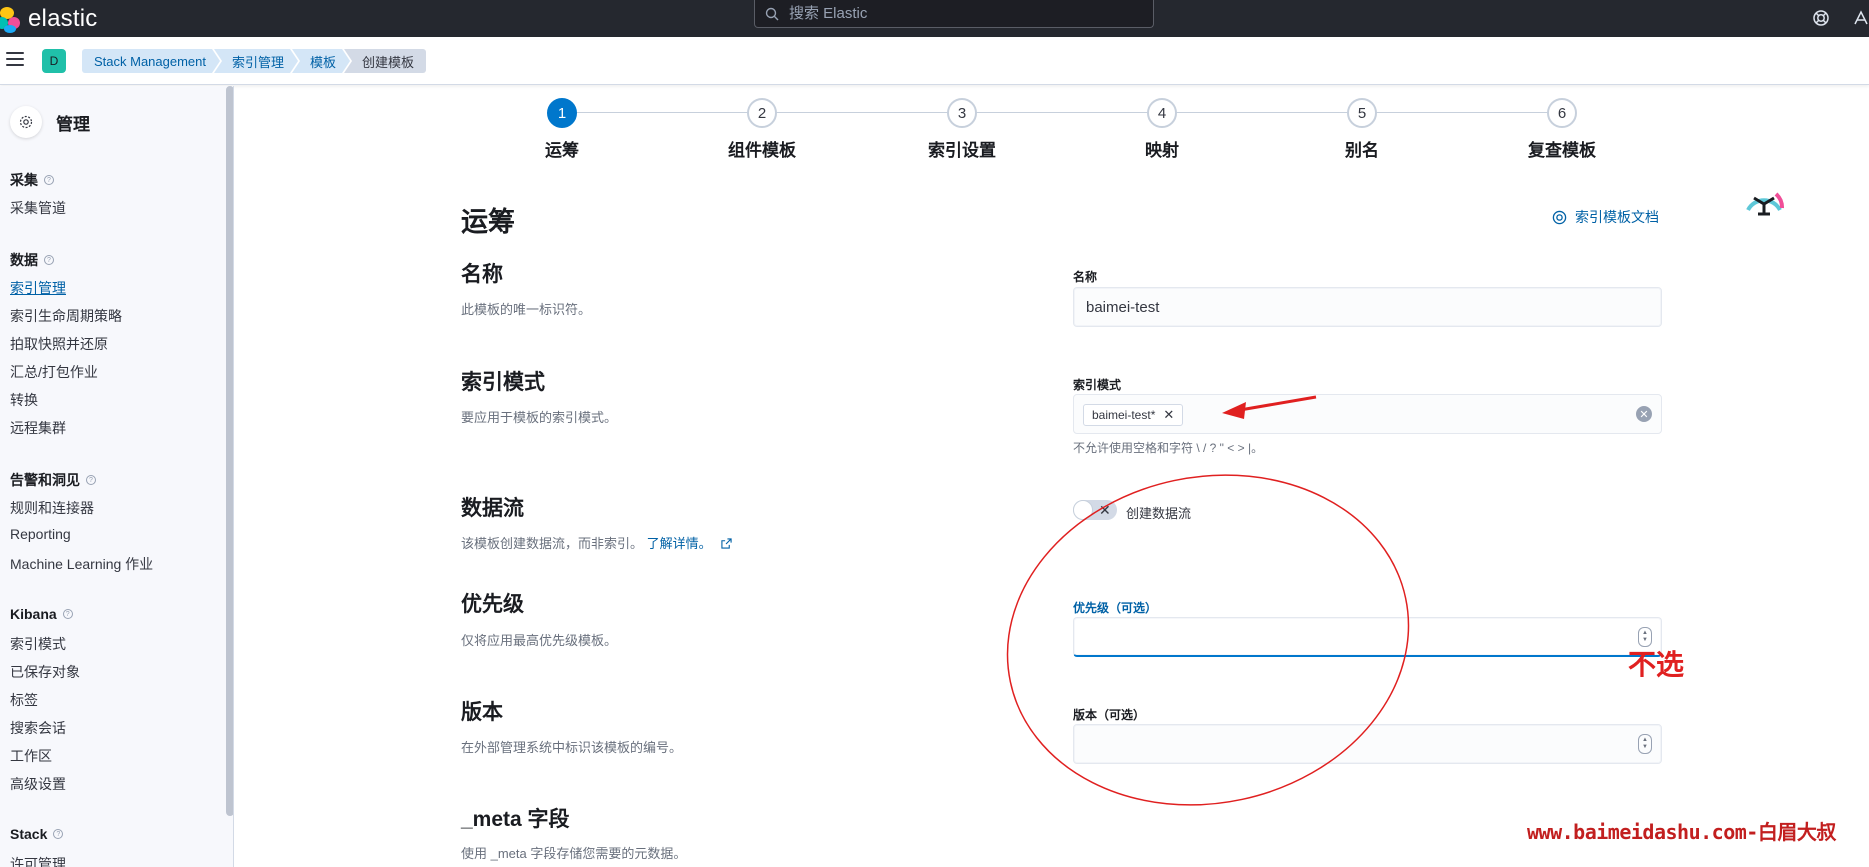  Describe the element at coordinates (1208, 640) in the screenshot. I see `annotation-ellipse` at that location.